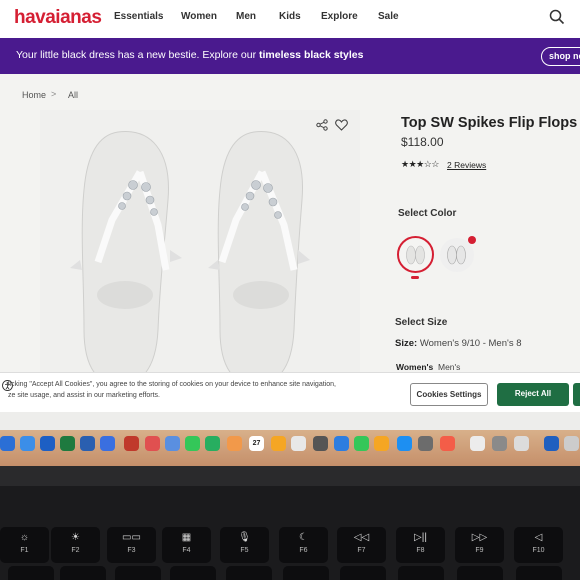 This screenshot has width=580, height=580. What do you see at coordinates (34, 95) in the screenshot?
I see `breadcrumb-home: Home` at bounding box center [34, 95].